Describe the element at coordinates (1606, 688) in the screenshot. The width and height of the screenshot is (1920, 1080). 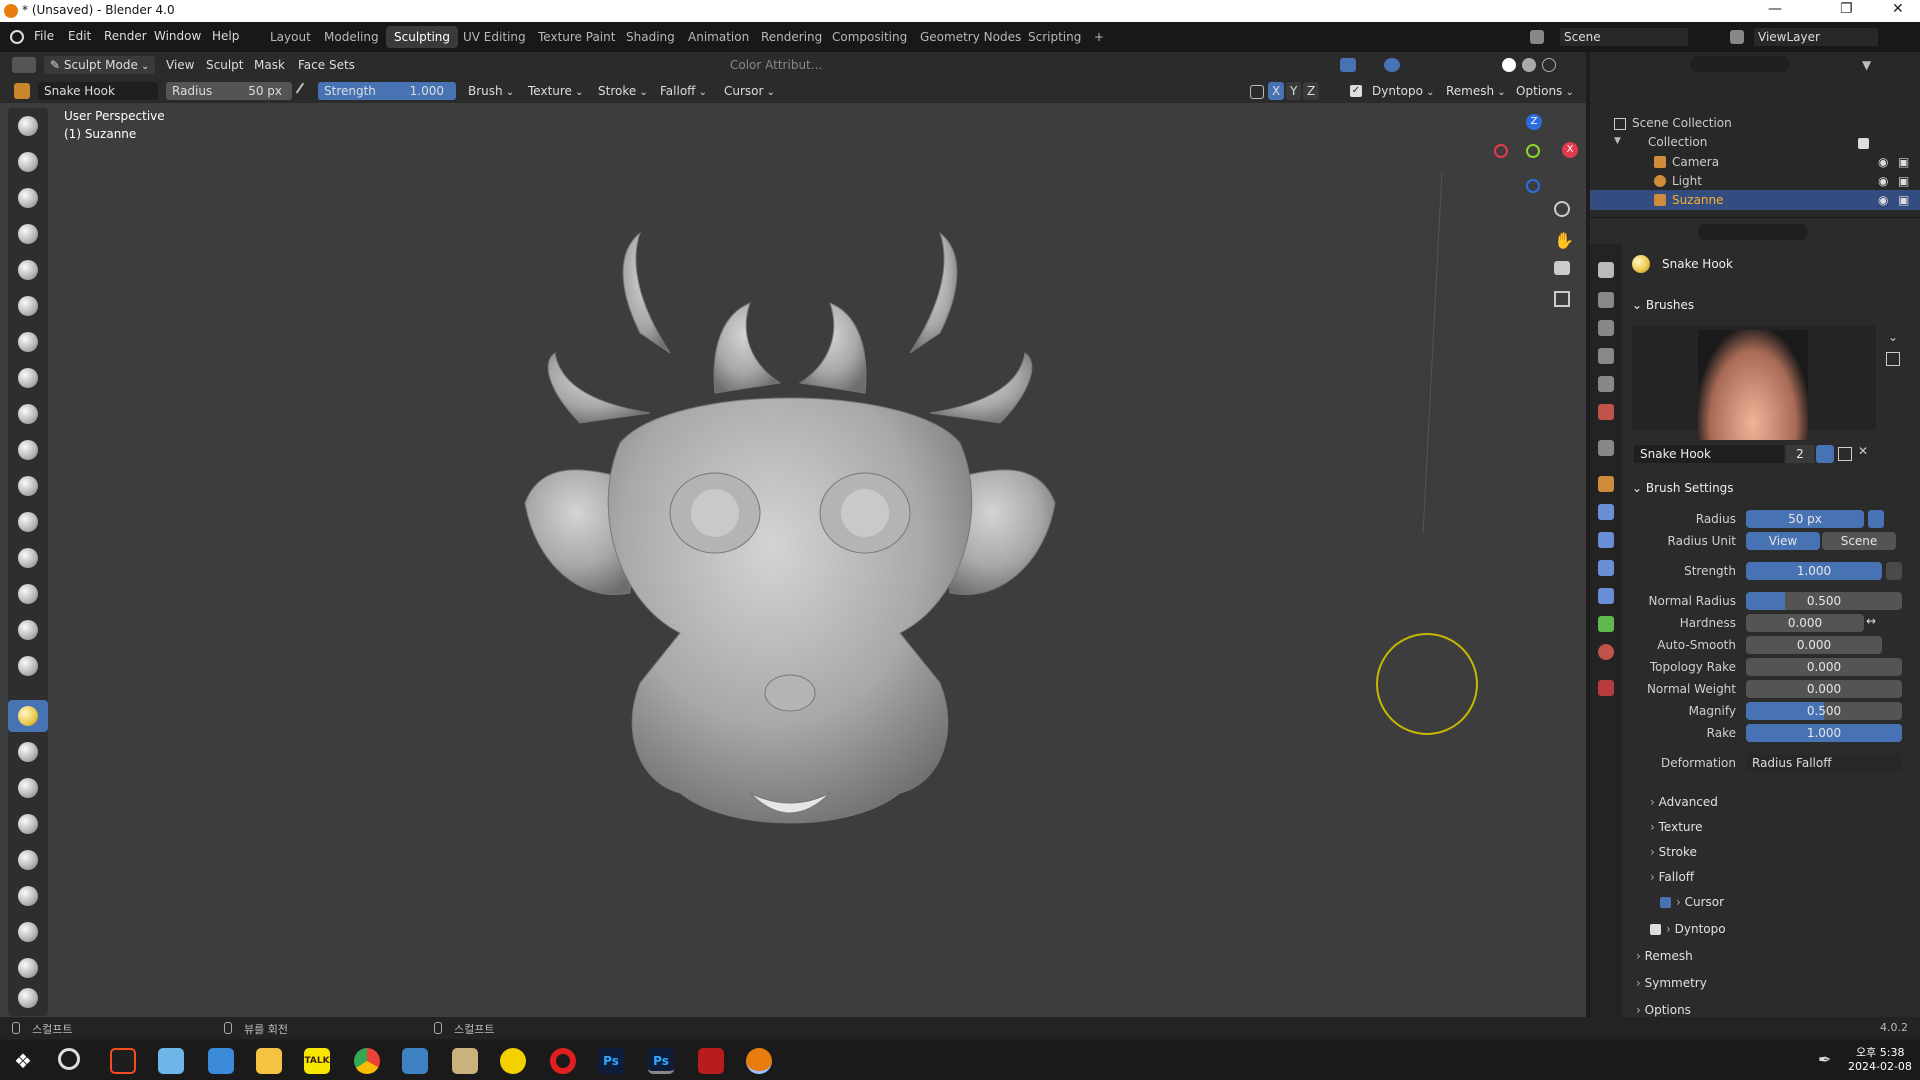
I see `texture-tab-icon` at that location.